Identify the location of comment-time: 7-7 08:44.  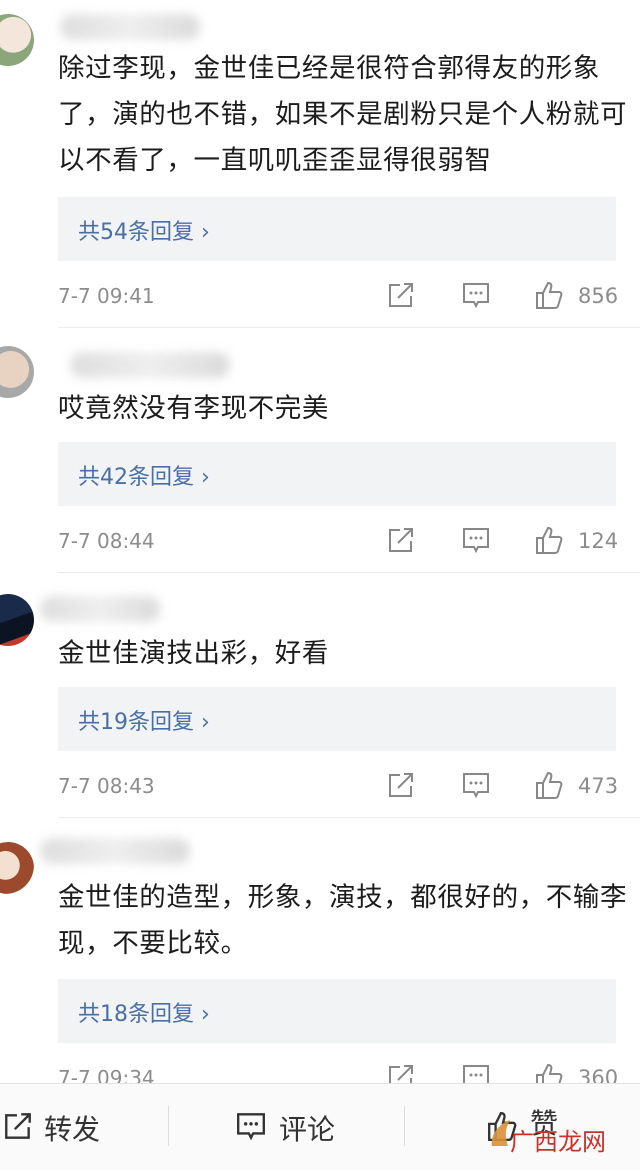
(106, 541).